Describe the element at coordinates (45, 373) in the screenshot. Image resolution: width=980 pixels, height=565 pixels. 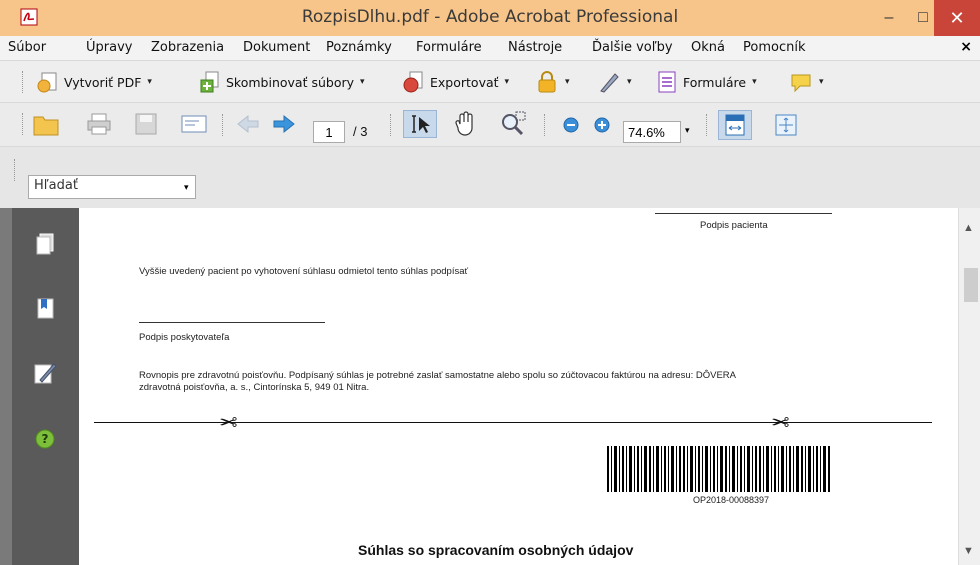
I see `signatures-icon` at that location.